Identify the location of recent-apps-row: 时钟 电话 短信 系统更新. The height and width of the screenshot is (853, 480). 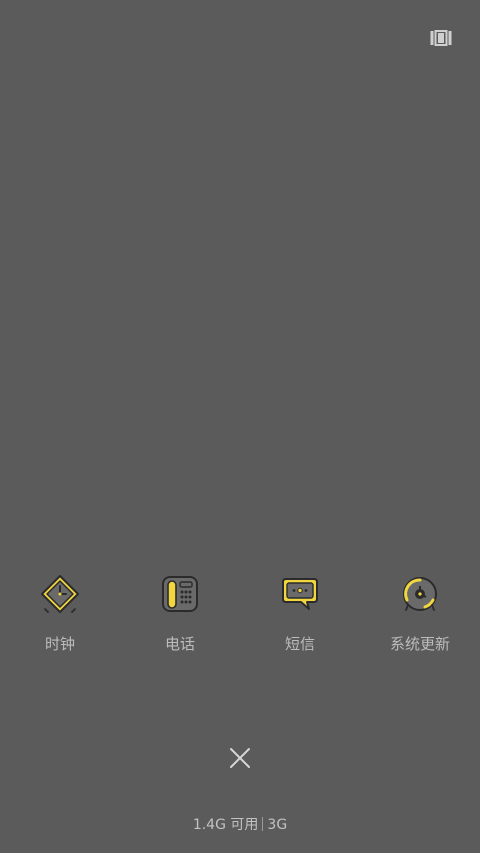
(240, 615).